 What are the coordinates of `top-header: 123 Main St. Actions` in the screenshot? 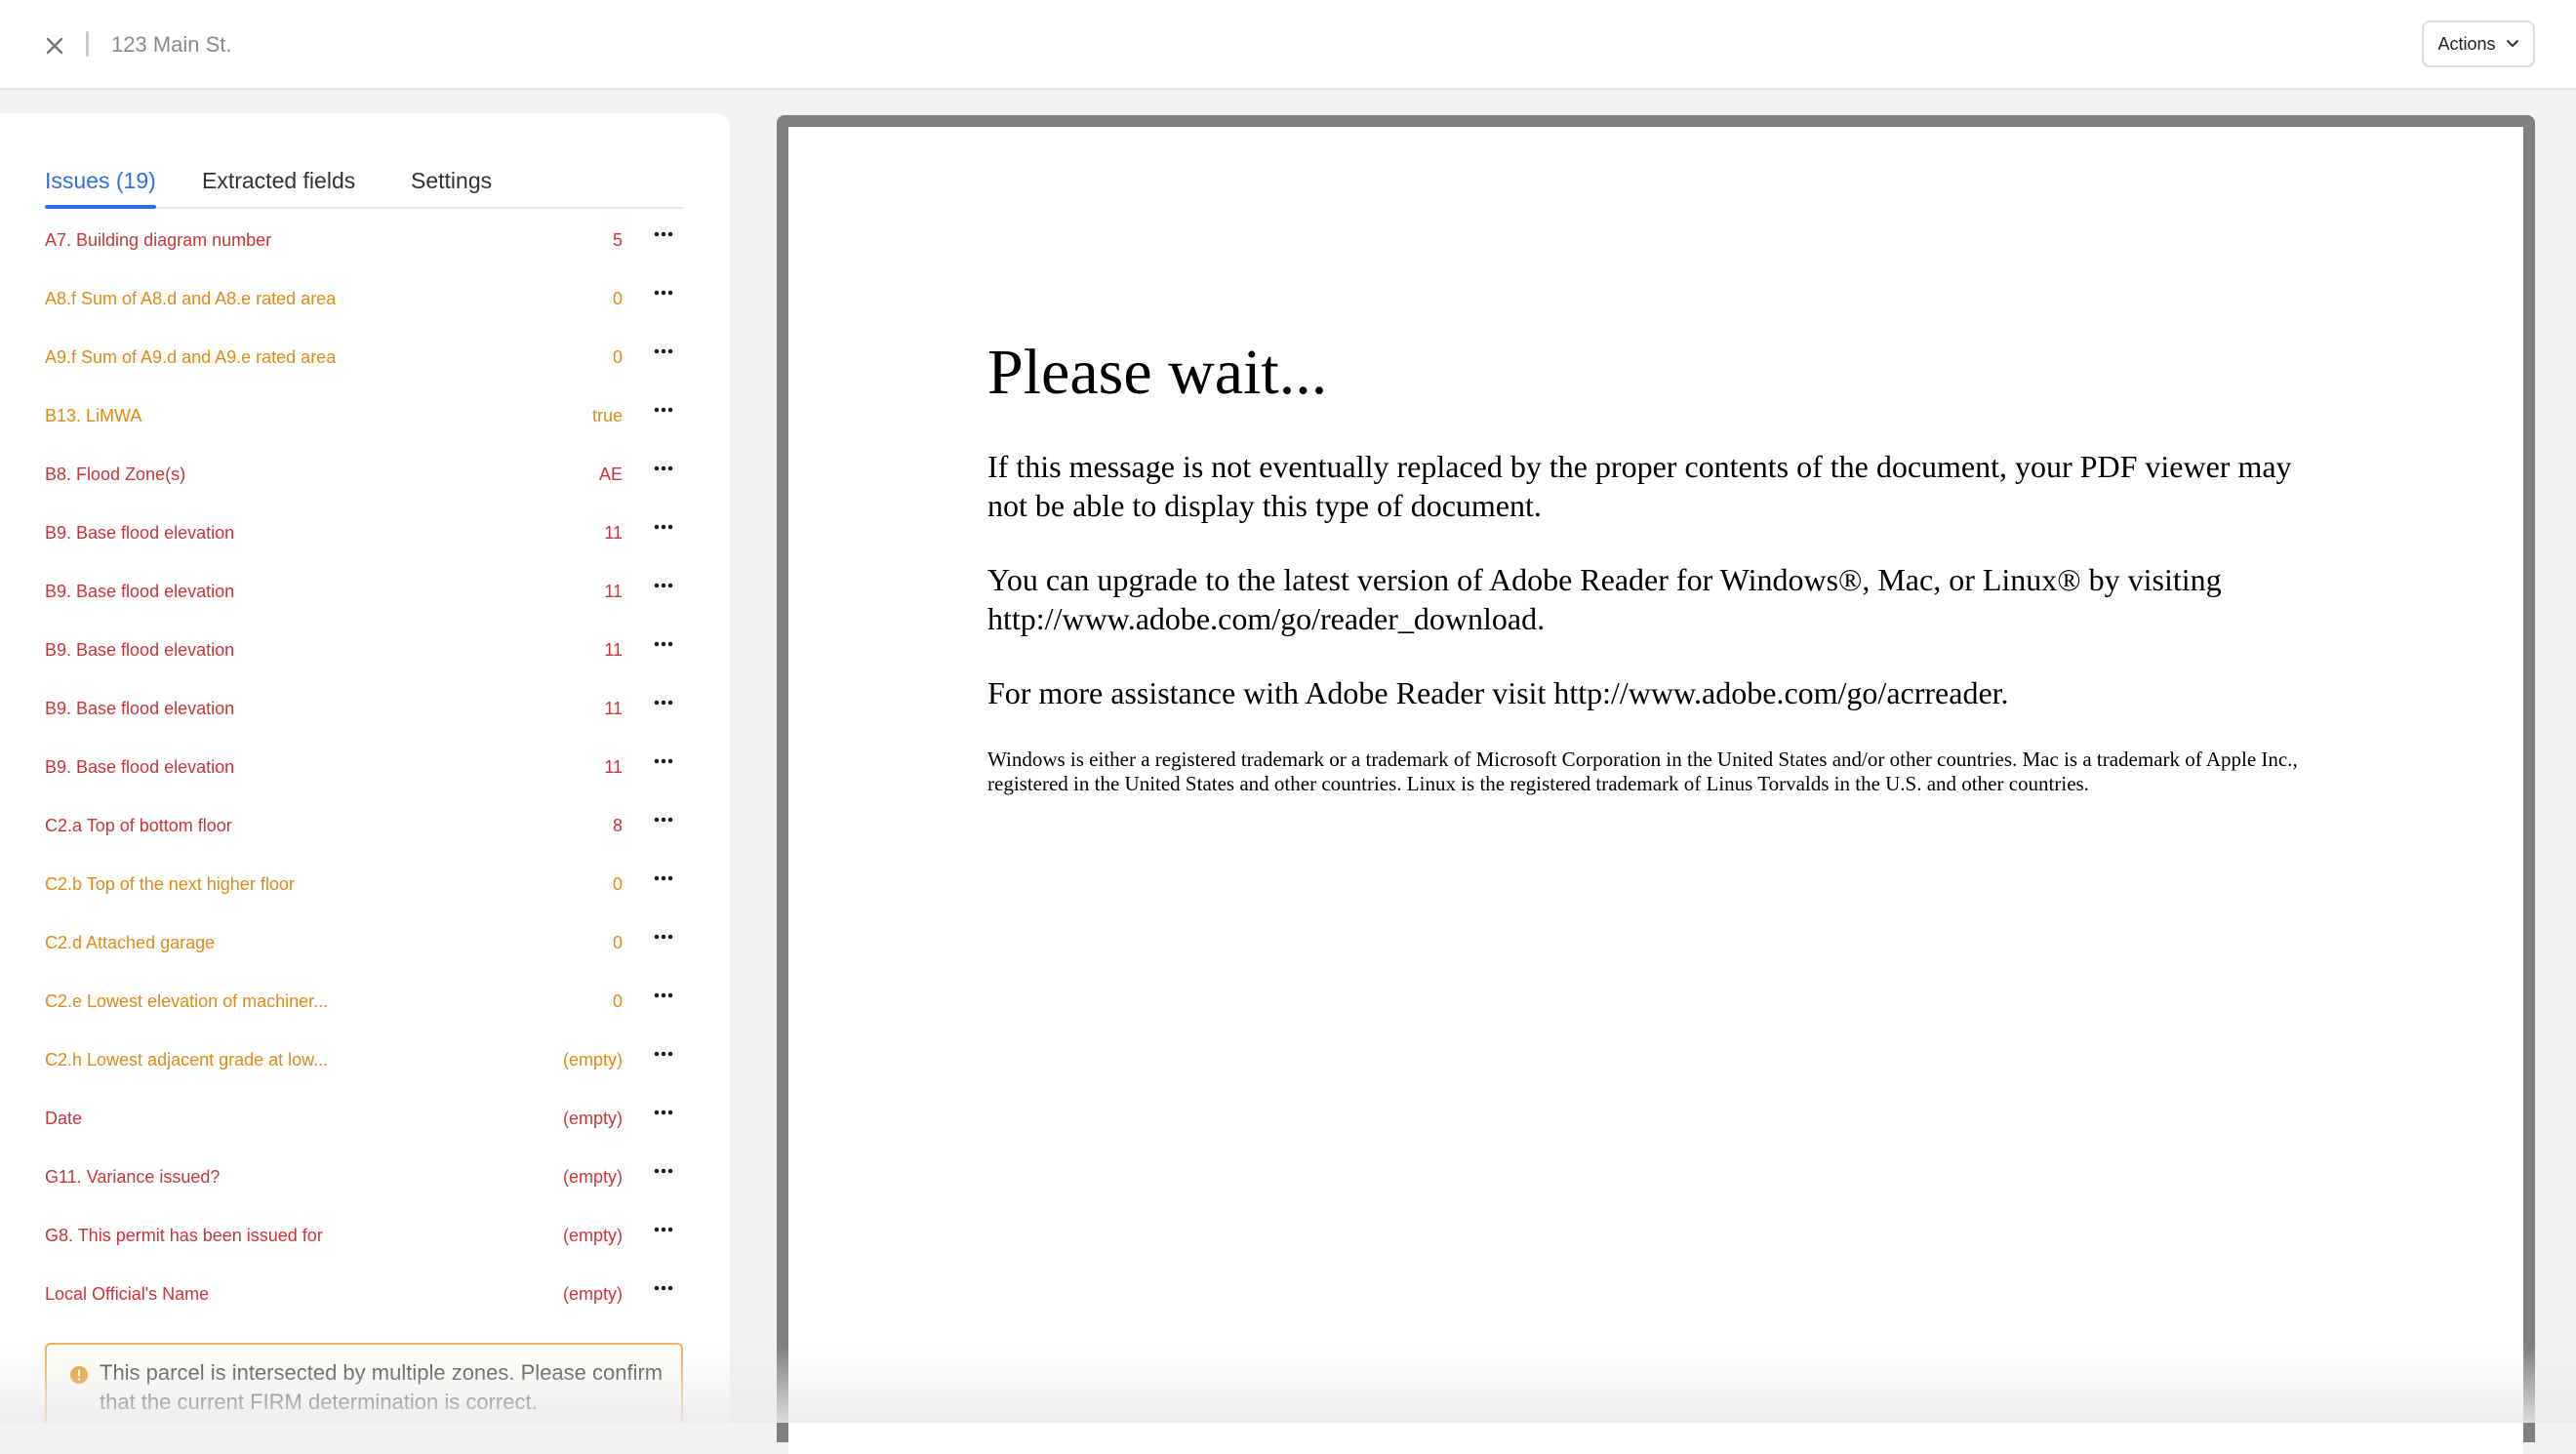 It's located at (1288, 45).